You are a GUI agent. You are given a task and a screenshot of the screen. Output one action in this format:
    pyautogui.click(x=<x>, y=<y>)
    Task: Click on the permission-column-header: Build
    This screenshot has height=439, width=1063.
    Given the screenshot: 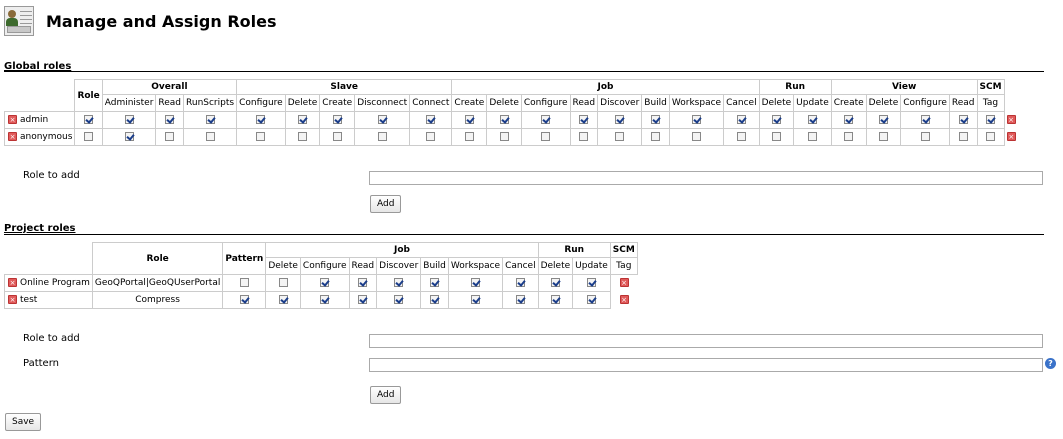 What is the action you would take?
    pyautogui.click(x=655, y=103)
    